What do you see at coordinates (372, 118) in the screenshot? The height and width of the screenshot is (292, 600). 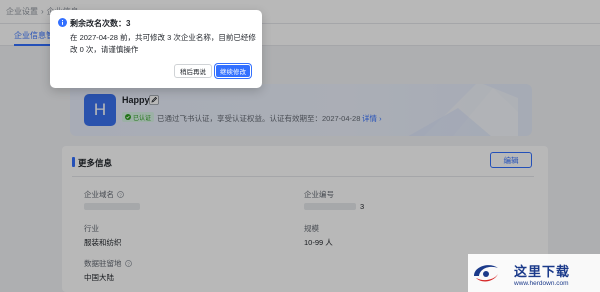 I see `verify-detail-link: 详情 ›` at bounding box center [372, 118].